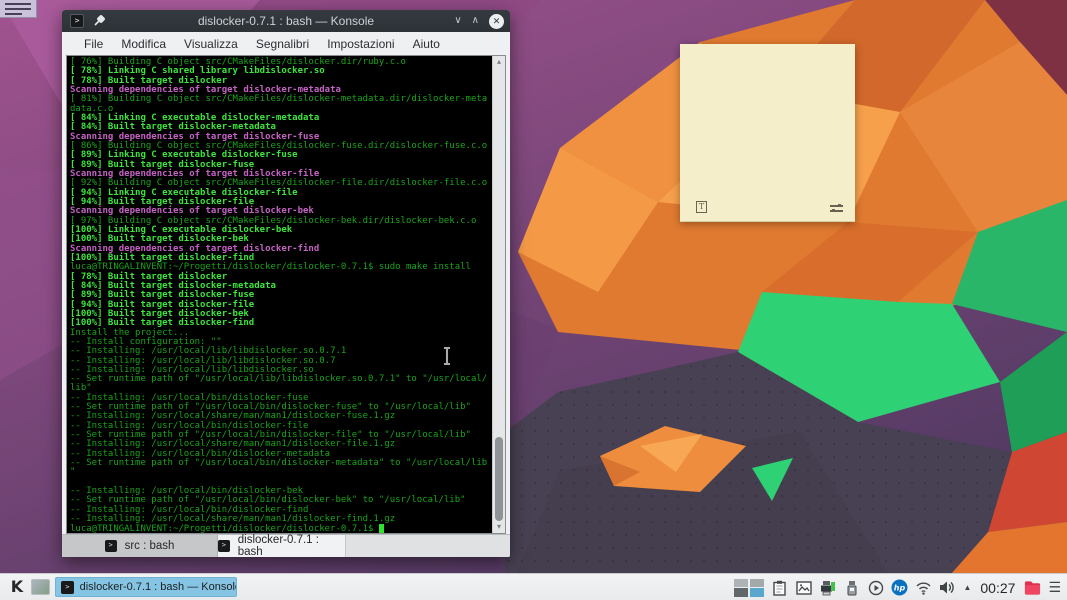 This screenshot has width=1067, height=600. Describe the element at coordinates (143, 44) in the screenshot. I see `menu-modifica: Modifica` at that location.